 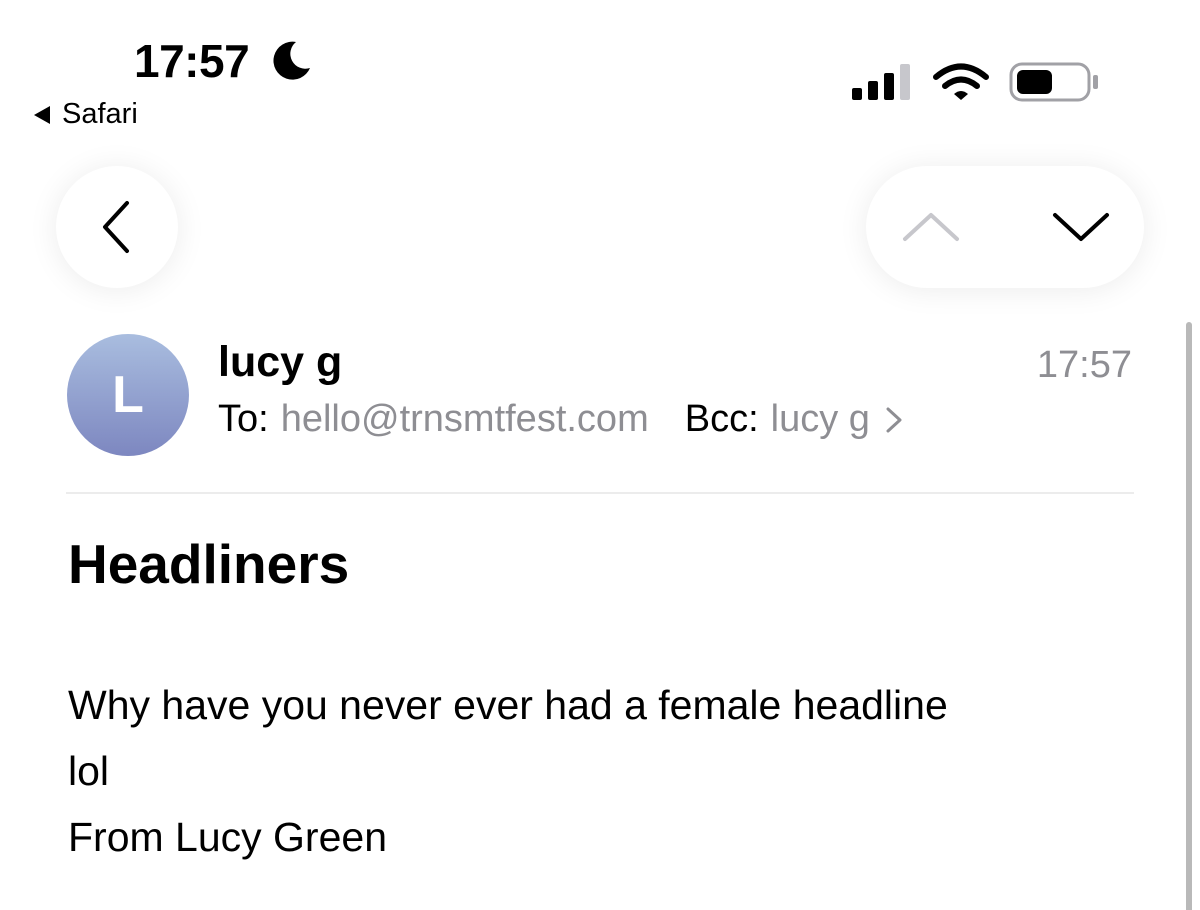 What do you see at coordinates (1084, 365) in the screenshot?
I see `message-time: 17:57` at bounding box center [1084, 365].